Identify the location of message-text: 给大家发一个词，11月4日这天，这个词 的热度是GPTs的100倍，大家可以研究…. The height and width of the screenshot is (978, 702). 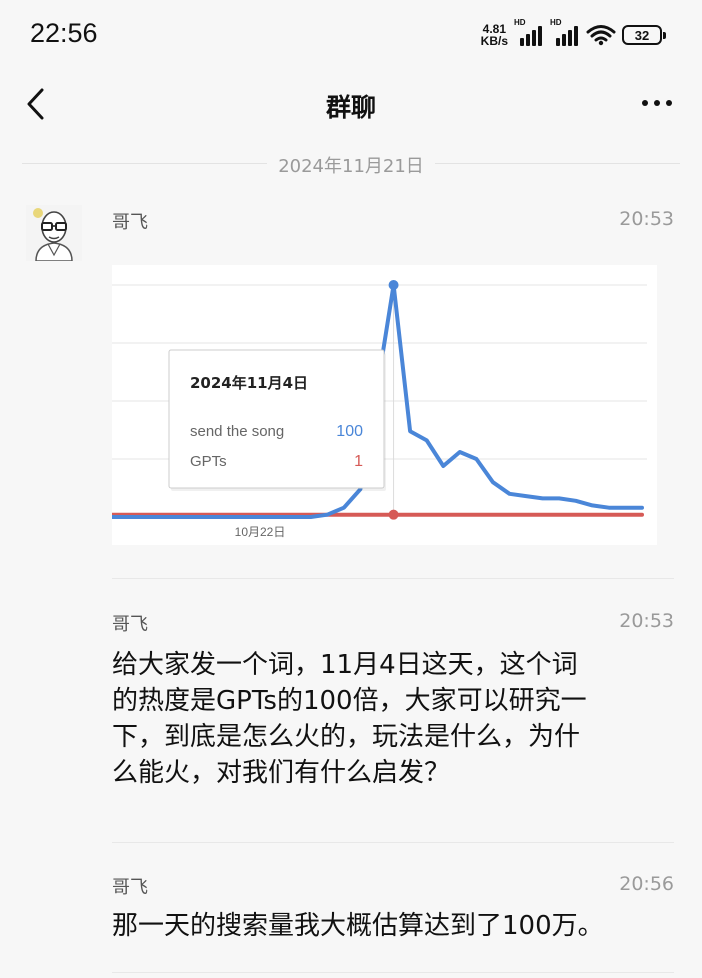
(392, 719).